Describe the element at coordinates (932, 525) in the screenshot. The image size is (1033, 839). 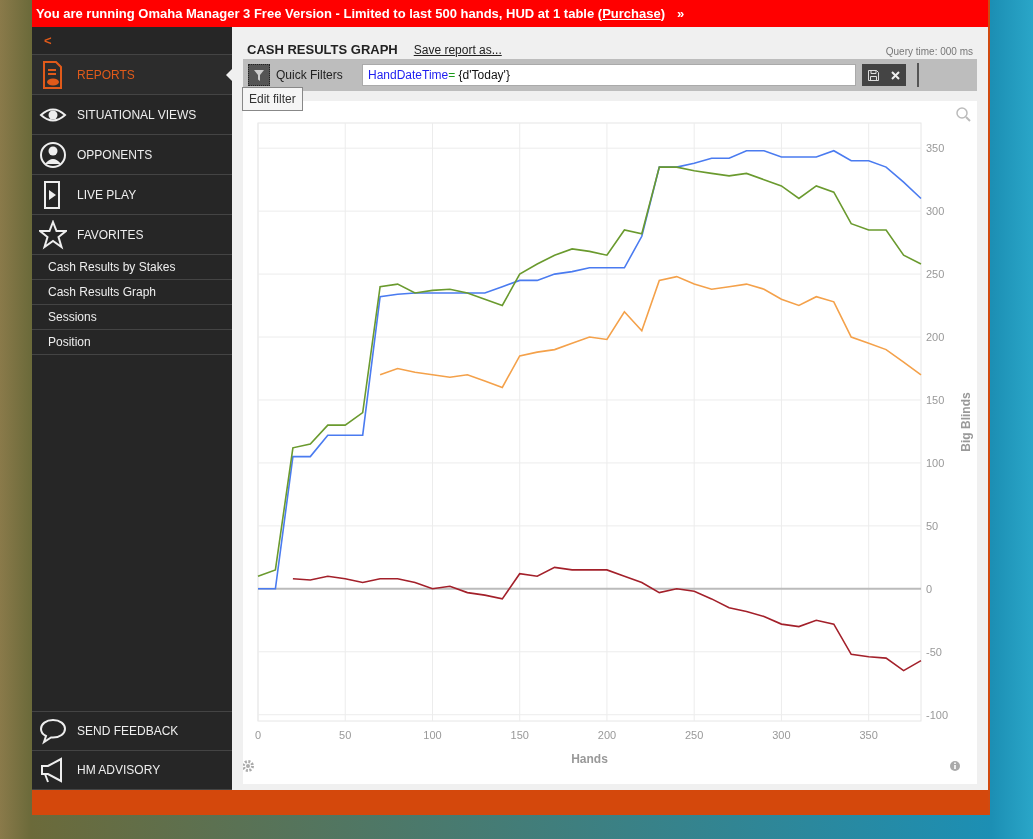
I see `y-tick-label: 50` at that location.